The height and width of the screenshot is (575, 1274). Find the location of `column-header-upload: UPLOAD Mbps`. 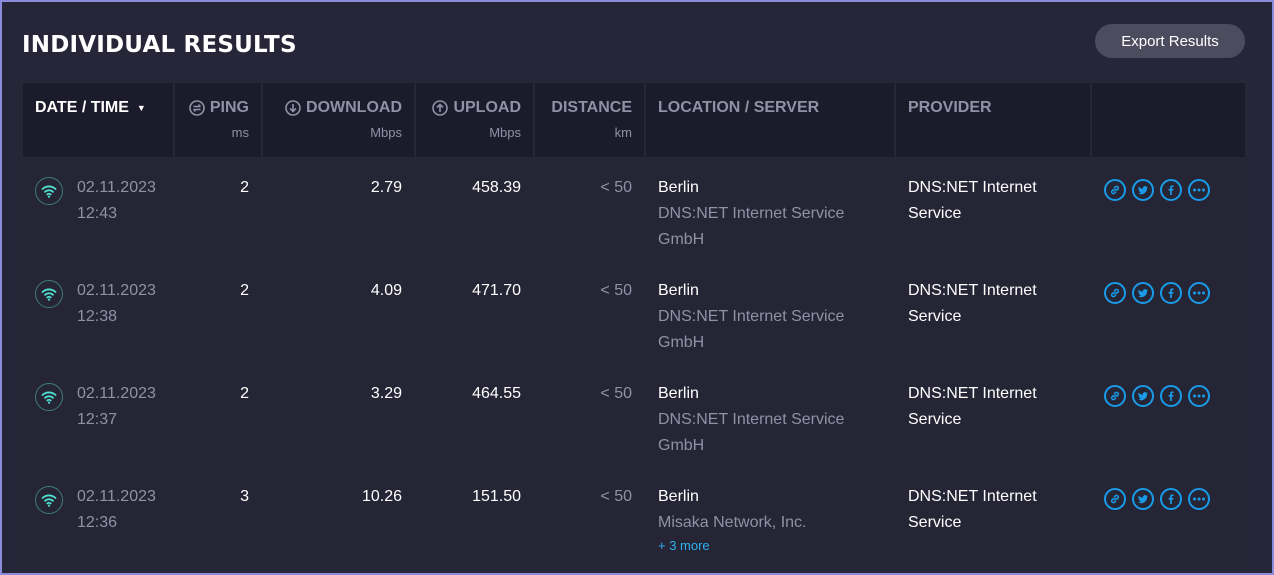

column-header-upload: UPLOAD Mbps is located at coordinates (475, 120).